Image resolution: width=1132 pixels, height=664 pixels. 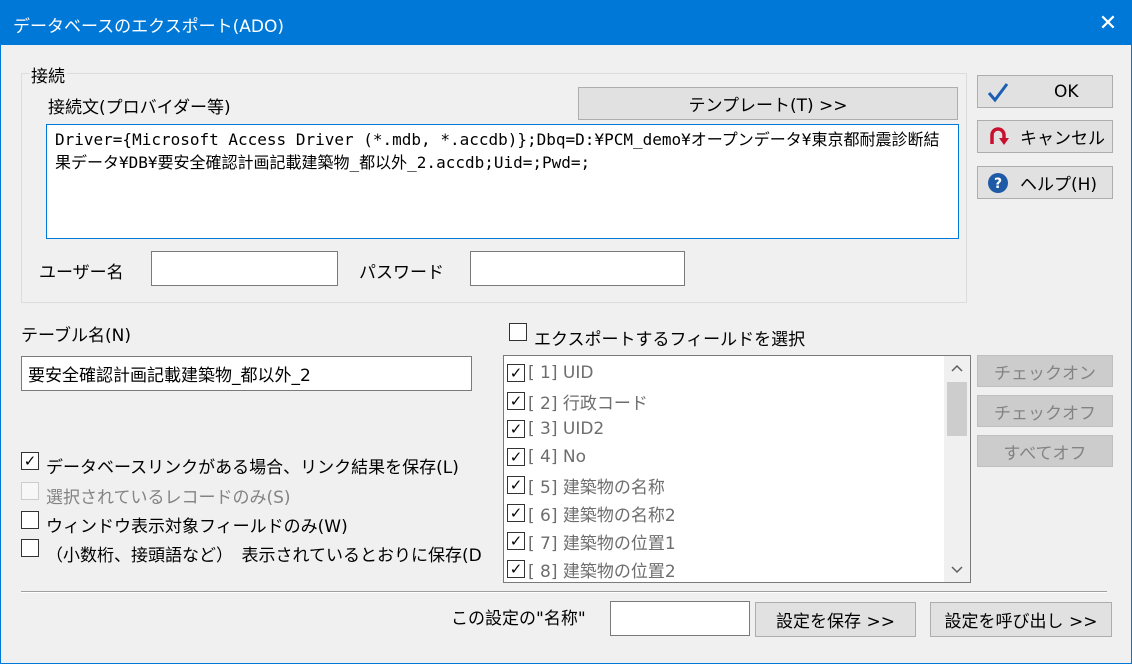 I want to click on list-item: ✓ [ 8] 建築物の位置2, so click(x=591, y=568).